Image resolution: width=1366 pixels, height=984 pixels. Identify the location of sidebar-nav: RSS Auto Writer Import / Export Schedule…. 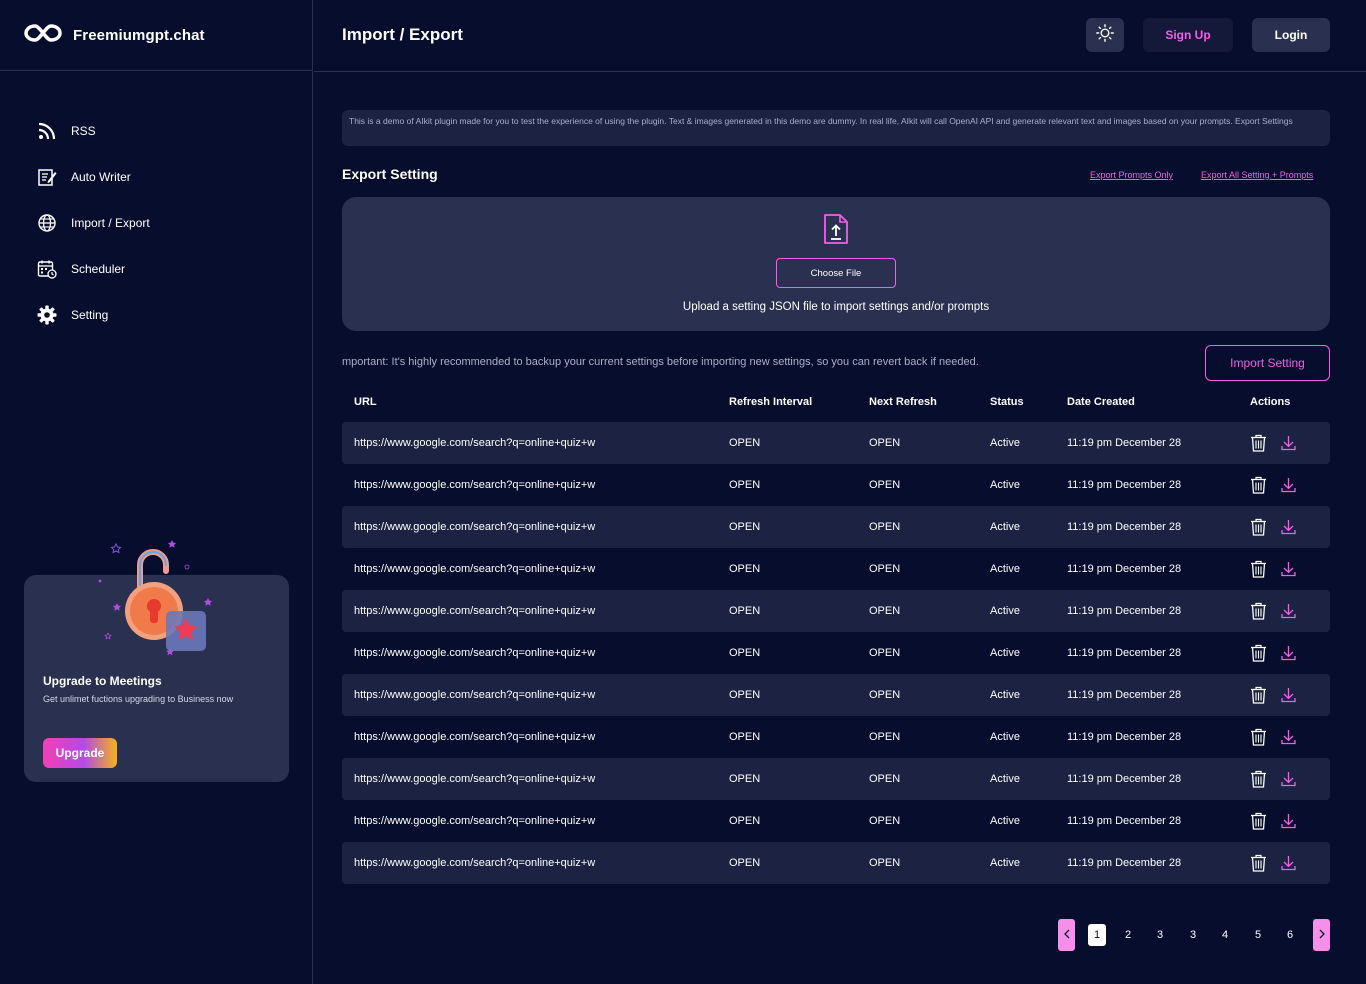
(156, 223).